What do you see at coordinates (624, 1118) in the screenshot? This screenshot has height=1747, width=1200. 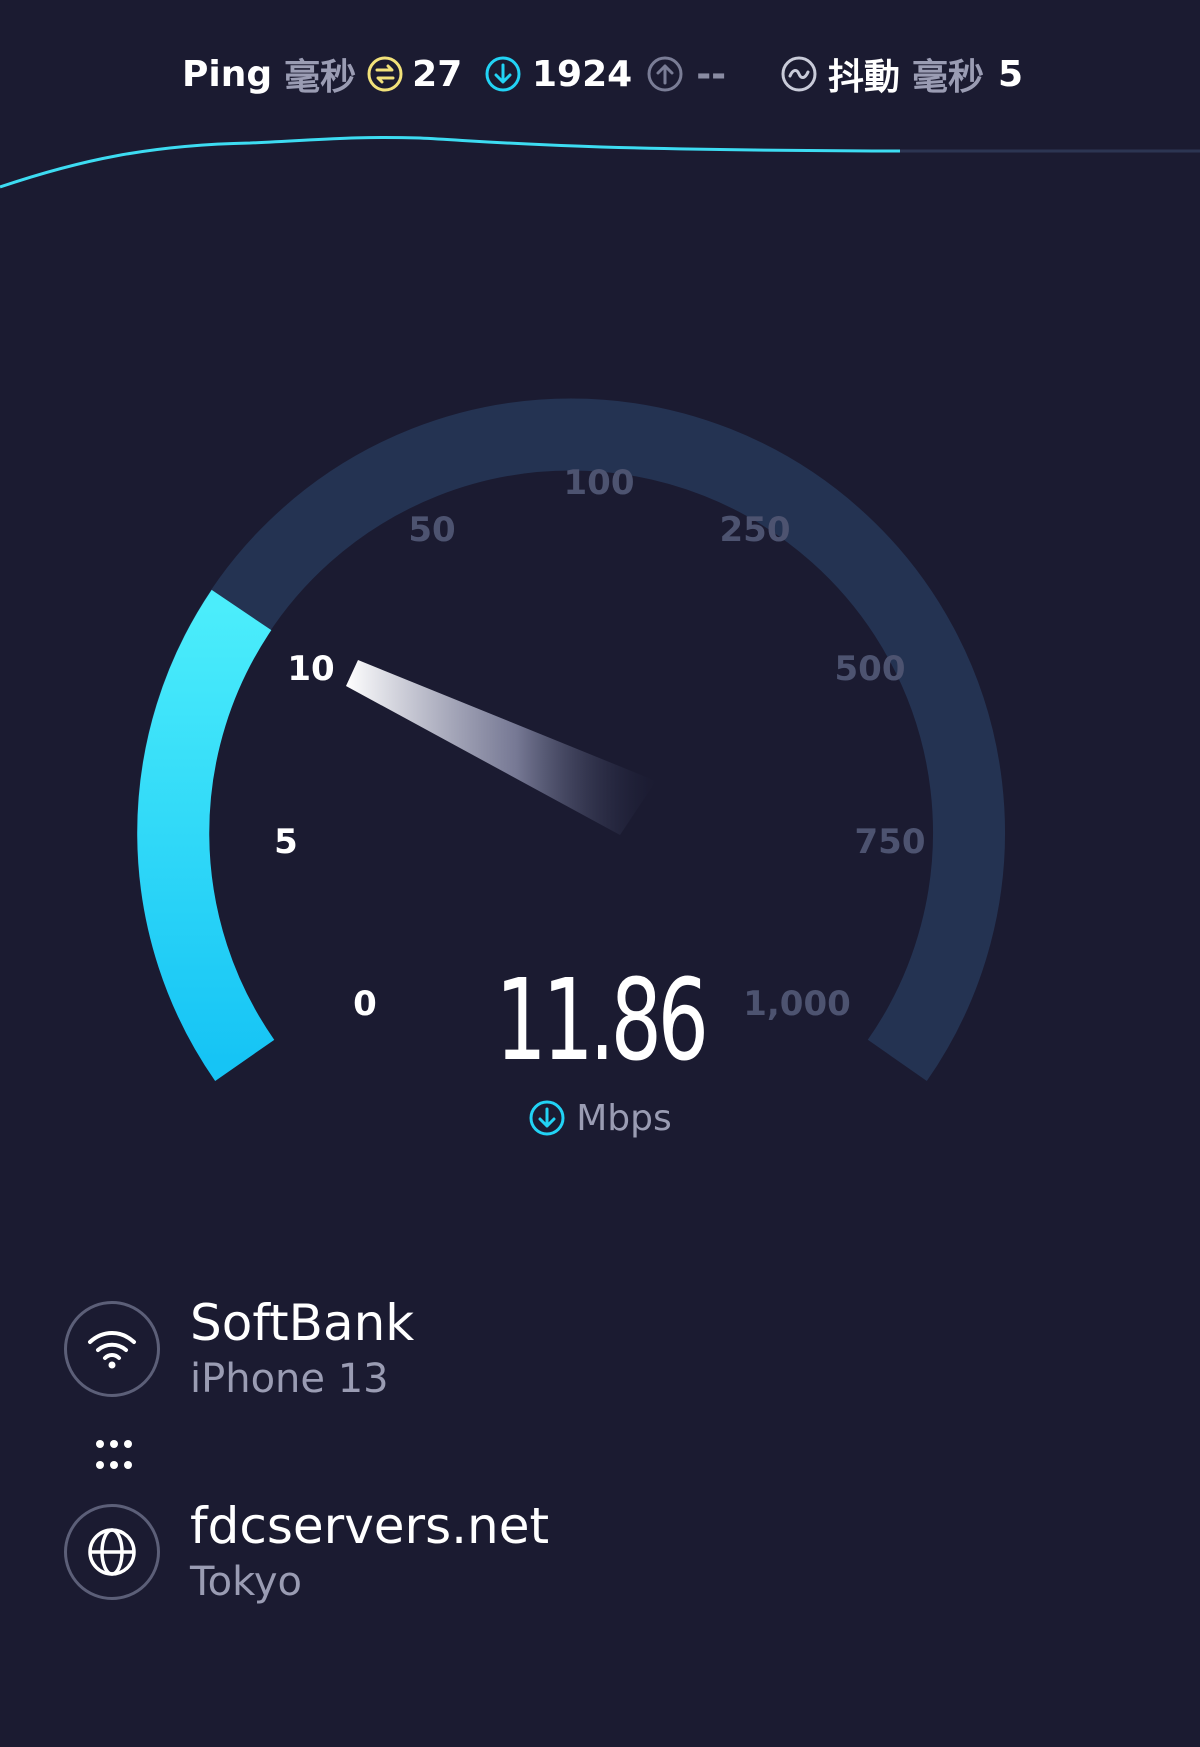 I see `speed-unit-label: Mbps` at bounding box center [624, 1118].